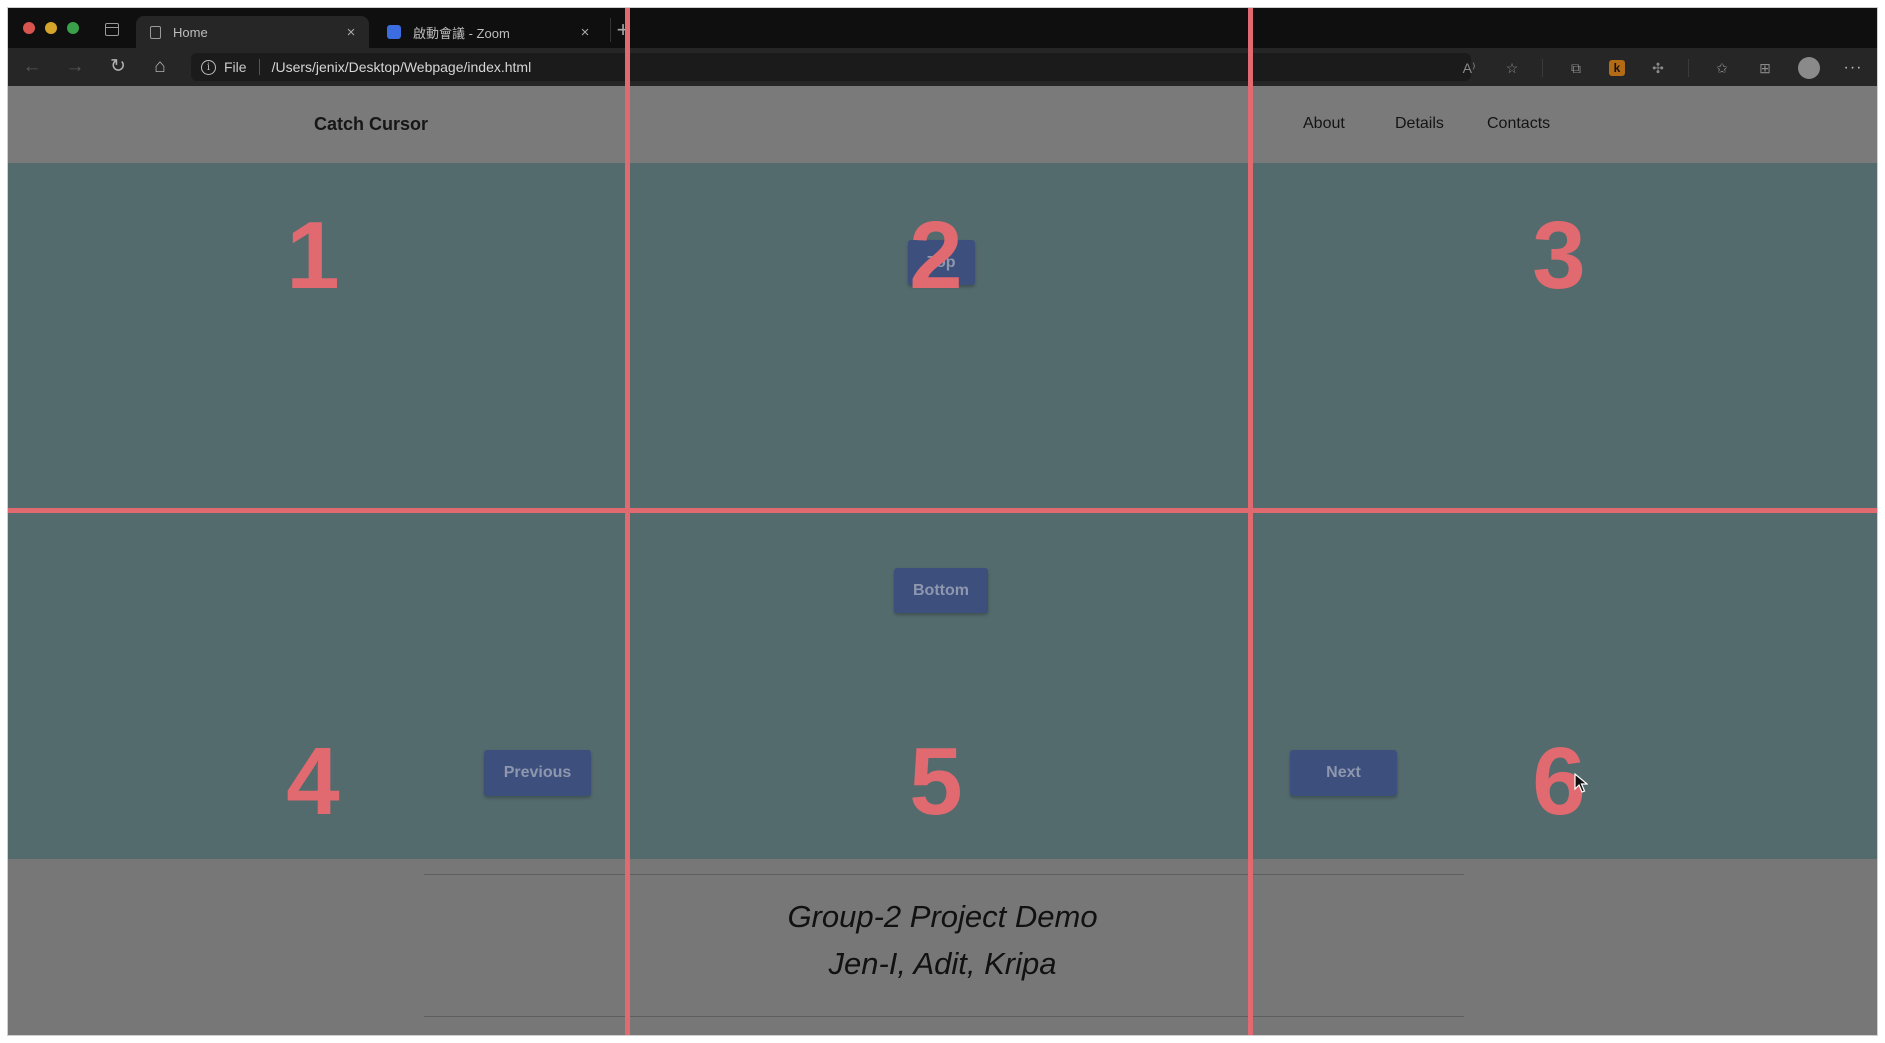 Image resolution: width=1885 pixels, height=1043 pixels. I want to click on mouse-cursor-icon, so click(1581, 783).